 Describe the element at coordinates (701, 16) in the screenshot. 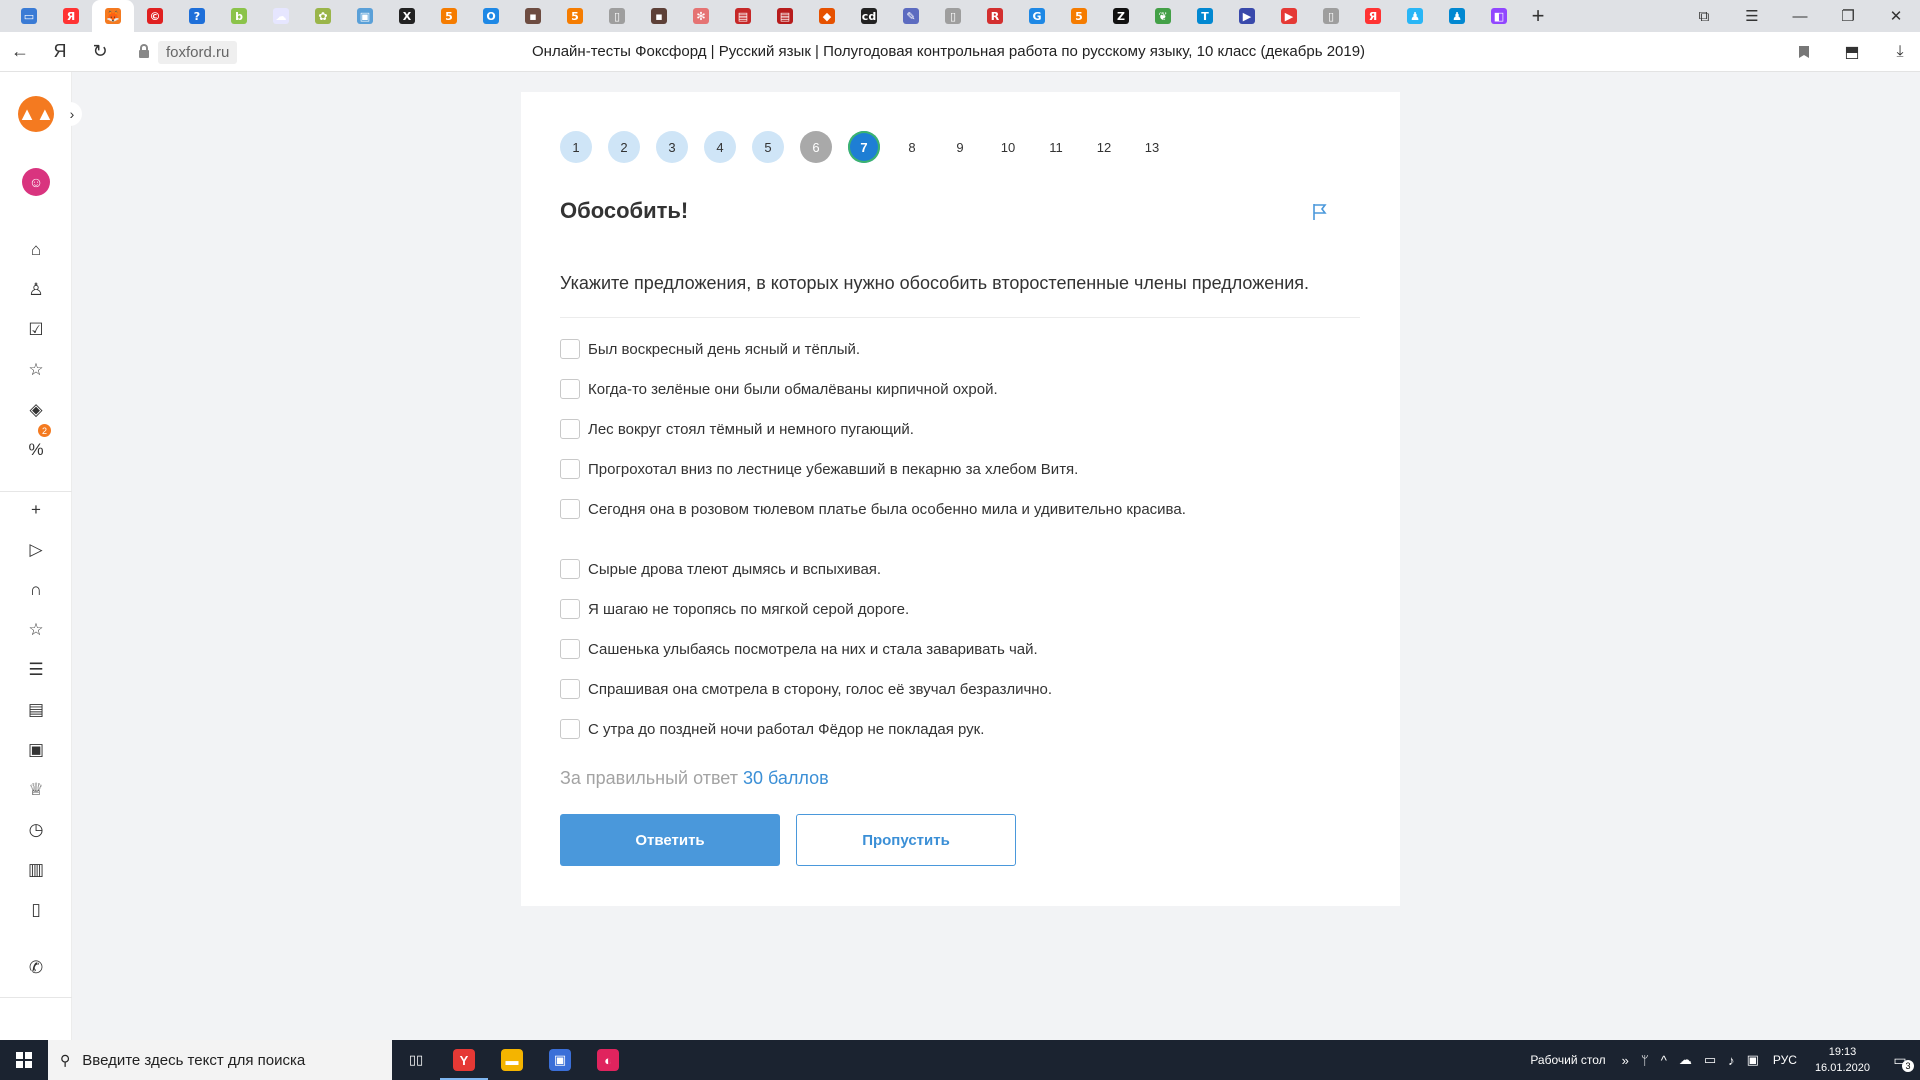

I see `browser-tab: ✻` at that location.